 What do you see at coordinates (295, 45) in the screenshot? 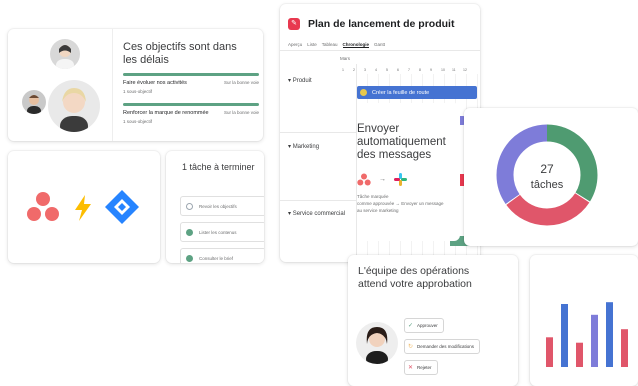
I see `tab-overview: Aperçu` at bounding box center [295, 45].